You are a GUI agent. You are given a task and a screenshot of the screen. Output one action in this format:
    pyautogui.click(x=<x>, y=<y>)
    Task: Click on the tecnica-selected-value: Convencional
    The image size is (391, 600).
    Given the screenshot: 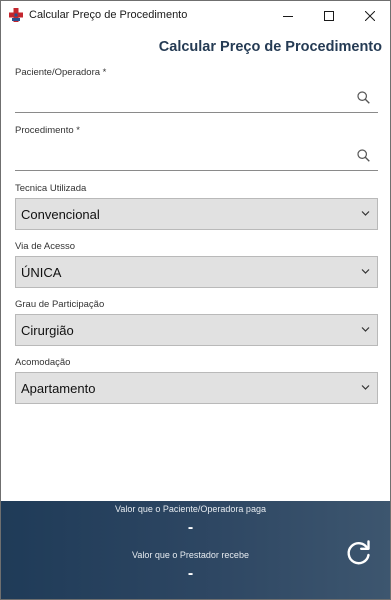 What is the action you would take?
    pyautogui.click(x=60, y=214)
    